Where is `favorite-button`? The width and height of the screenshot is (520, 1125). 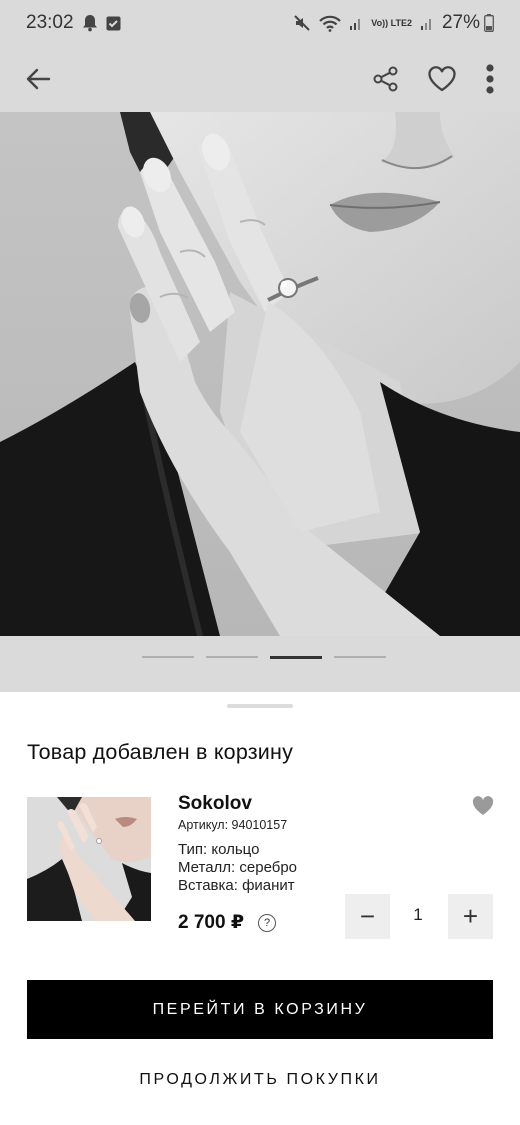
favorite-button is located at coordinates (442, 79).